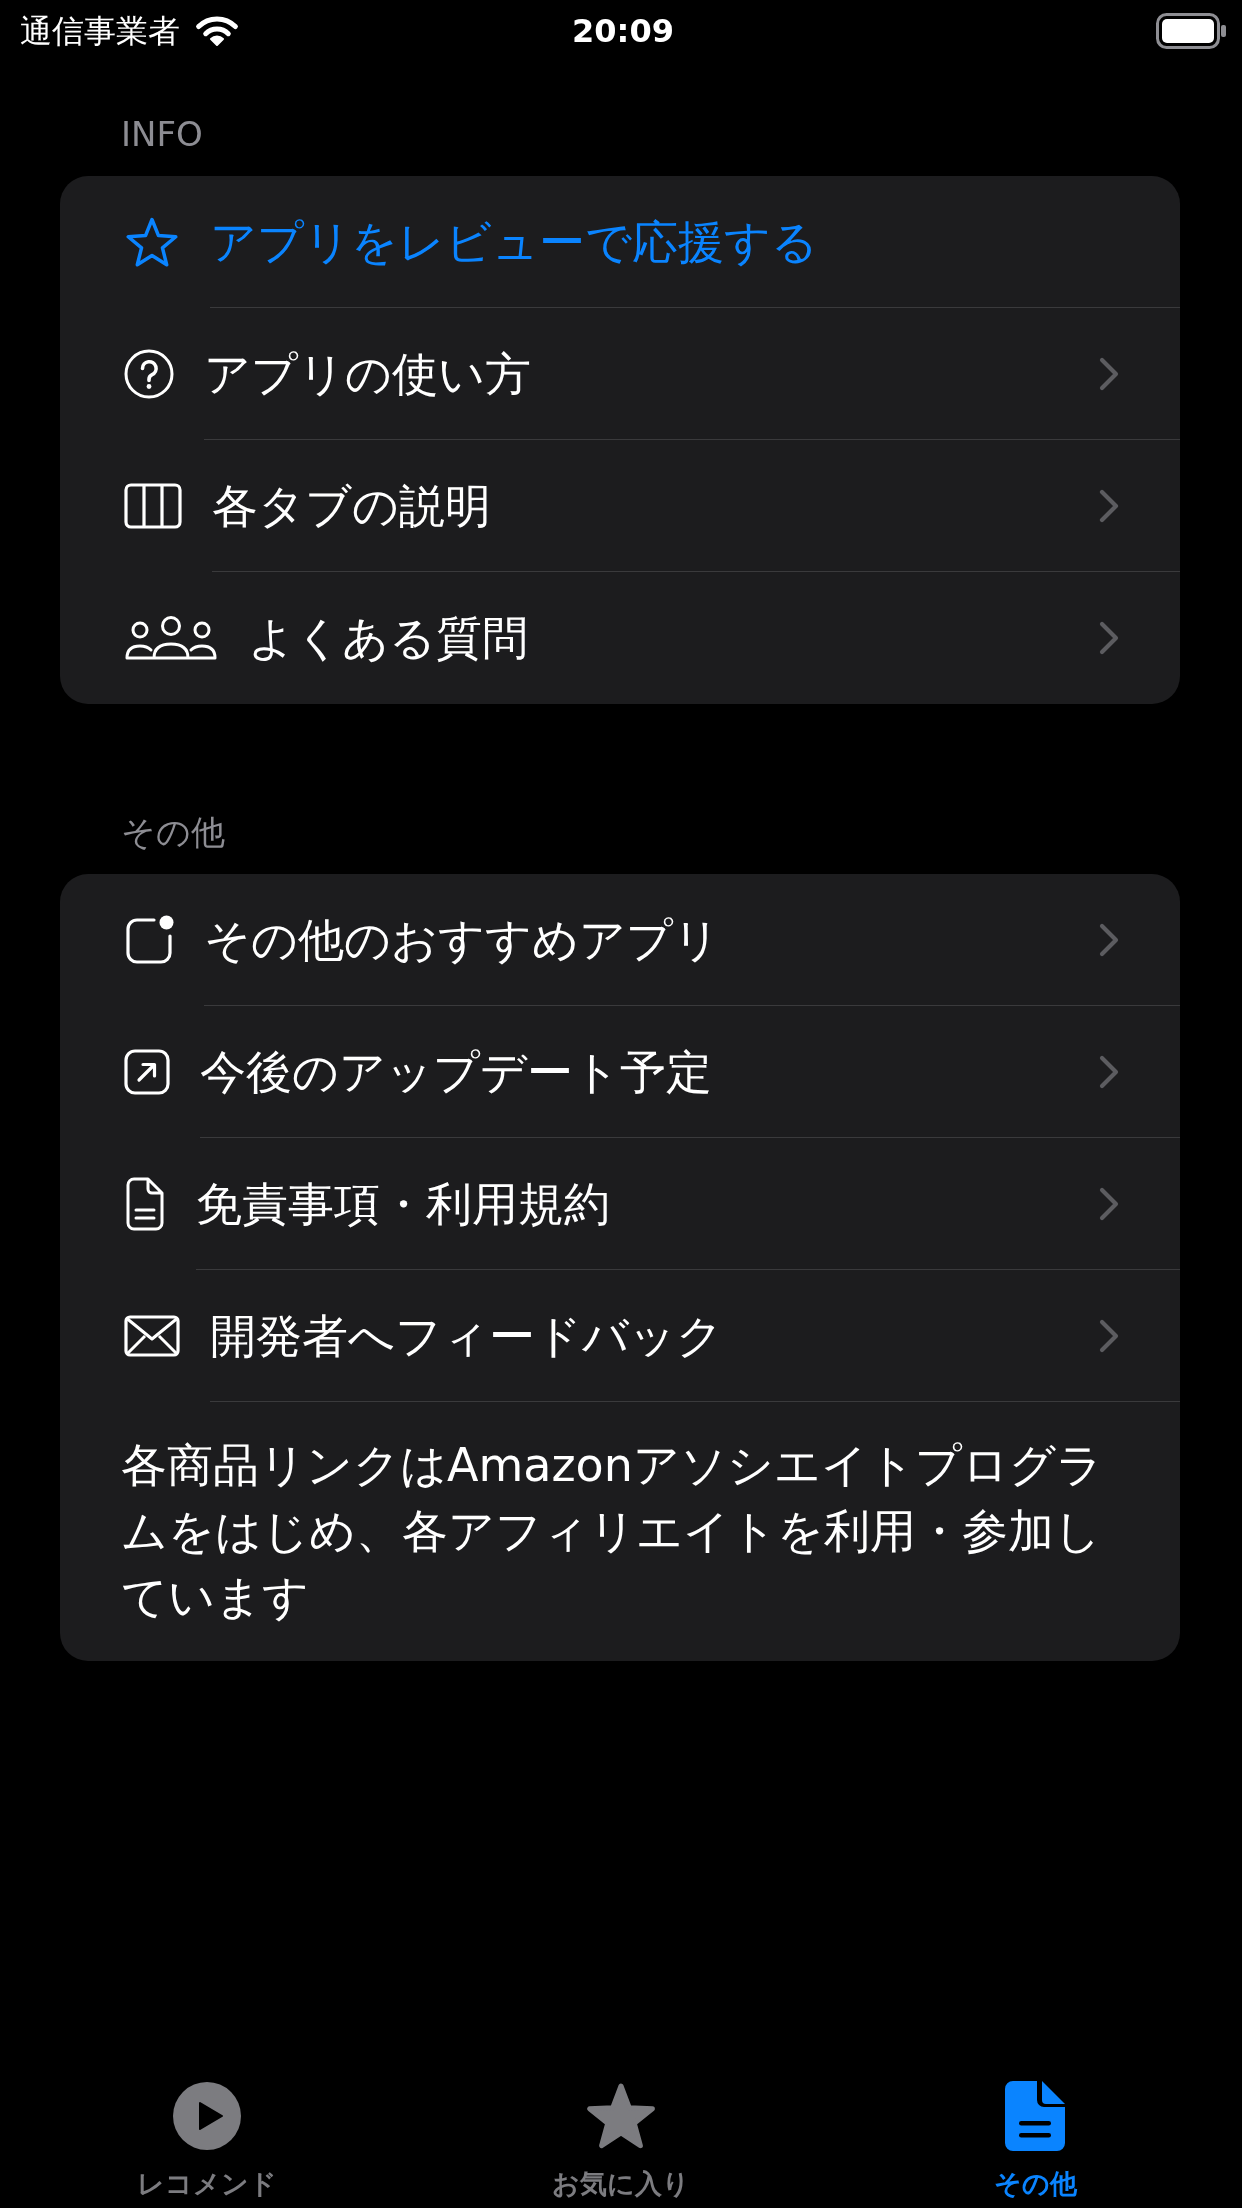  I want to click on arrow-square-icon, so click(147, 1072).